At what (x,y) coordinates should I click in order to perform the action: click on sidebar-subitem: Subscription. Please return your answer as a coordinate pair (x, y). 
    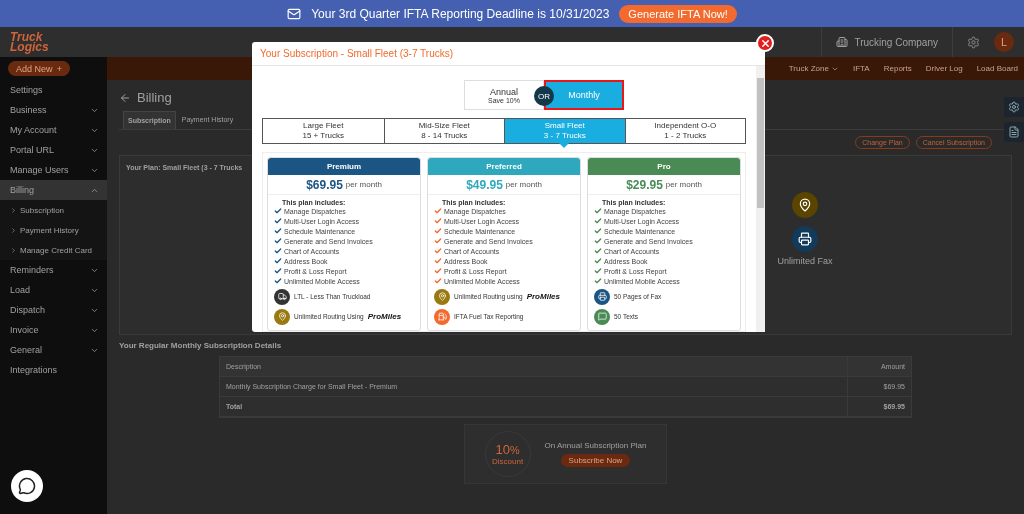
    Looking at the image, I should click on (53, 210).